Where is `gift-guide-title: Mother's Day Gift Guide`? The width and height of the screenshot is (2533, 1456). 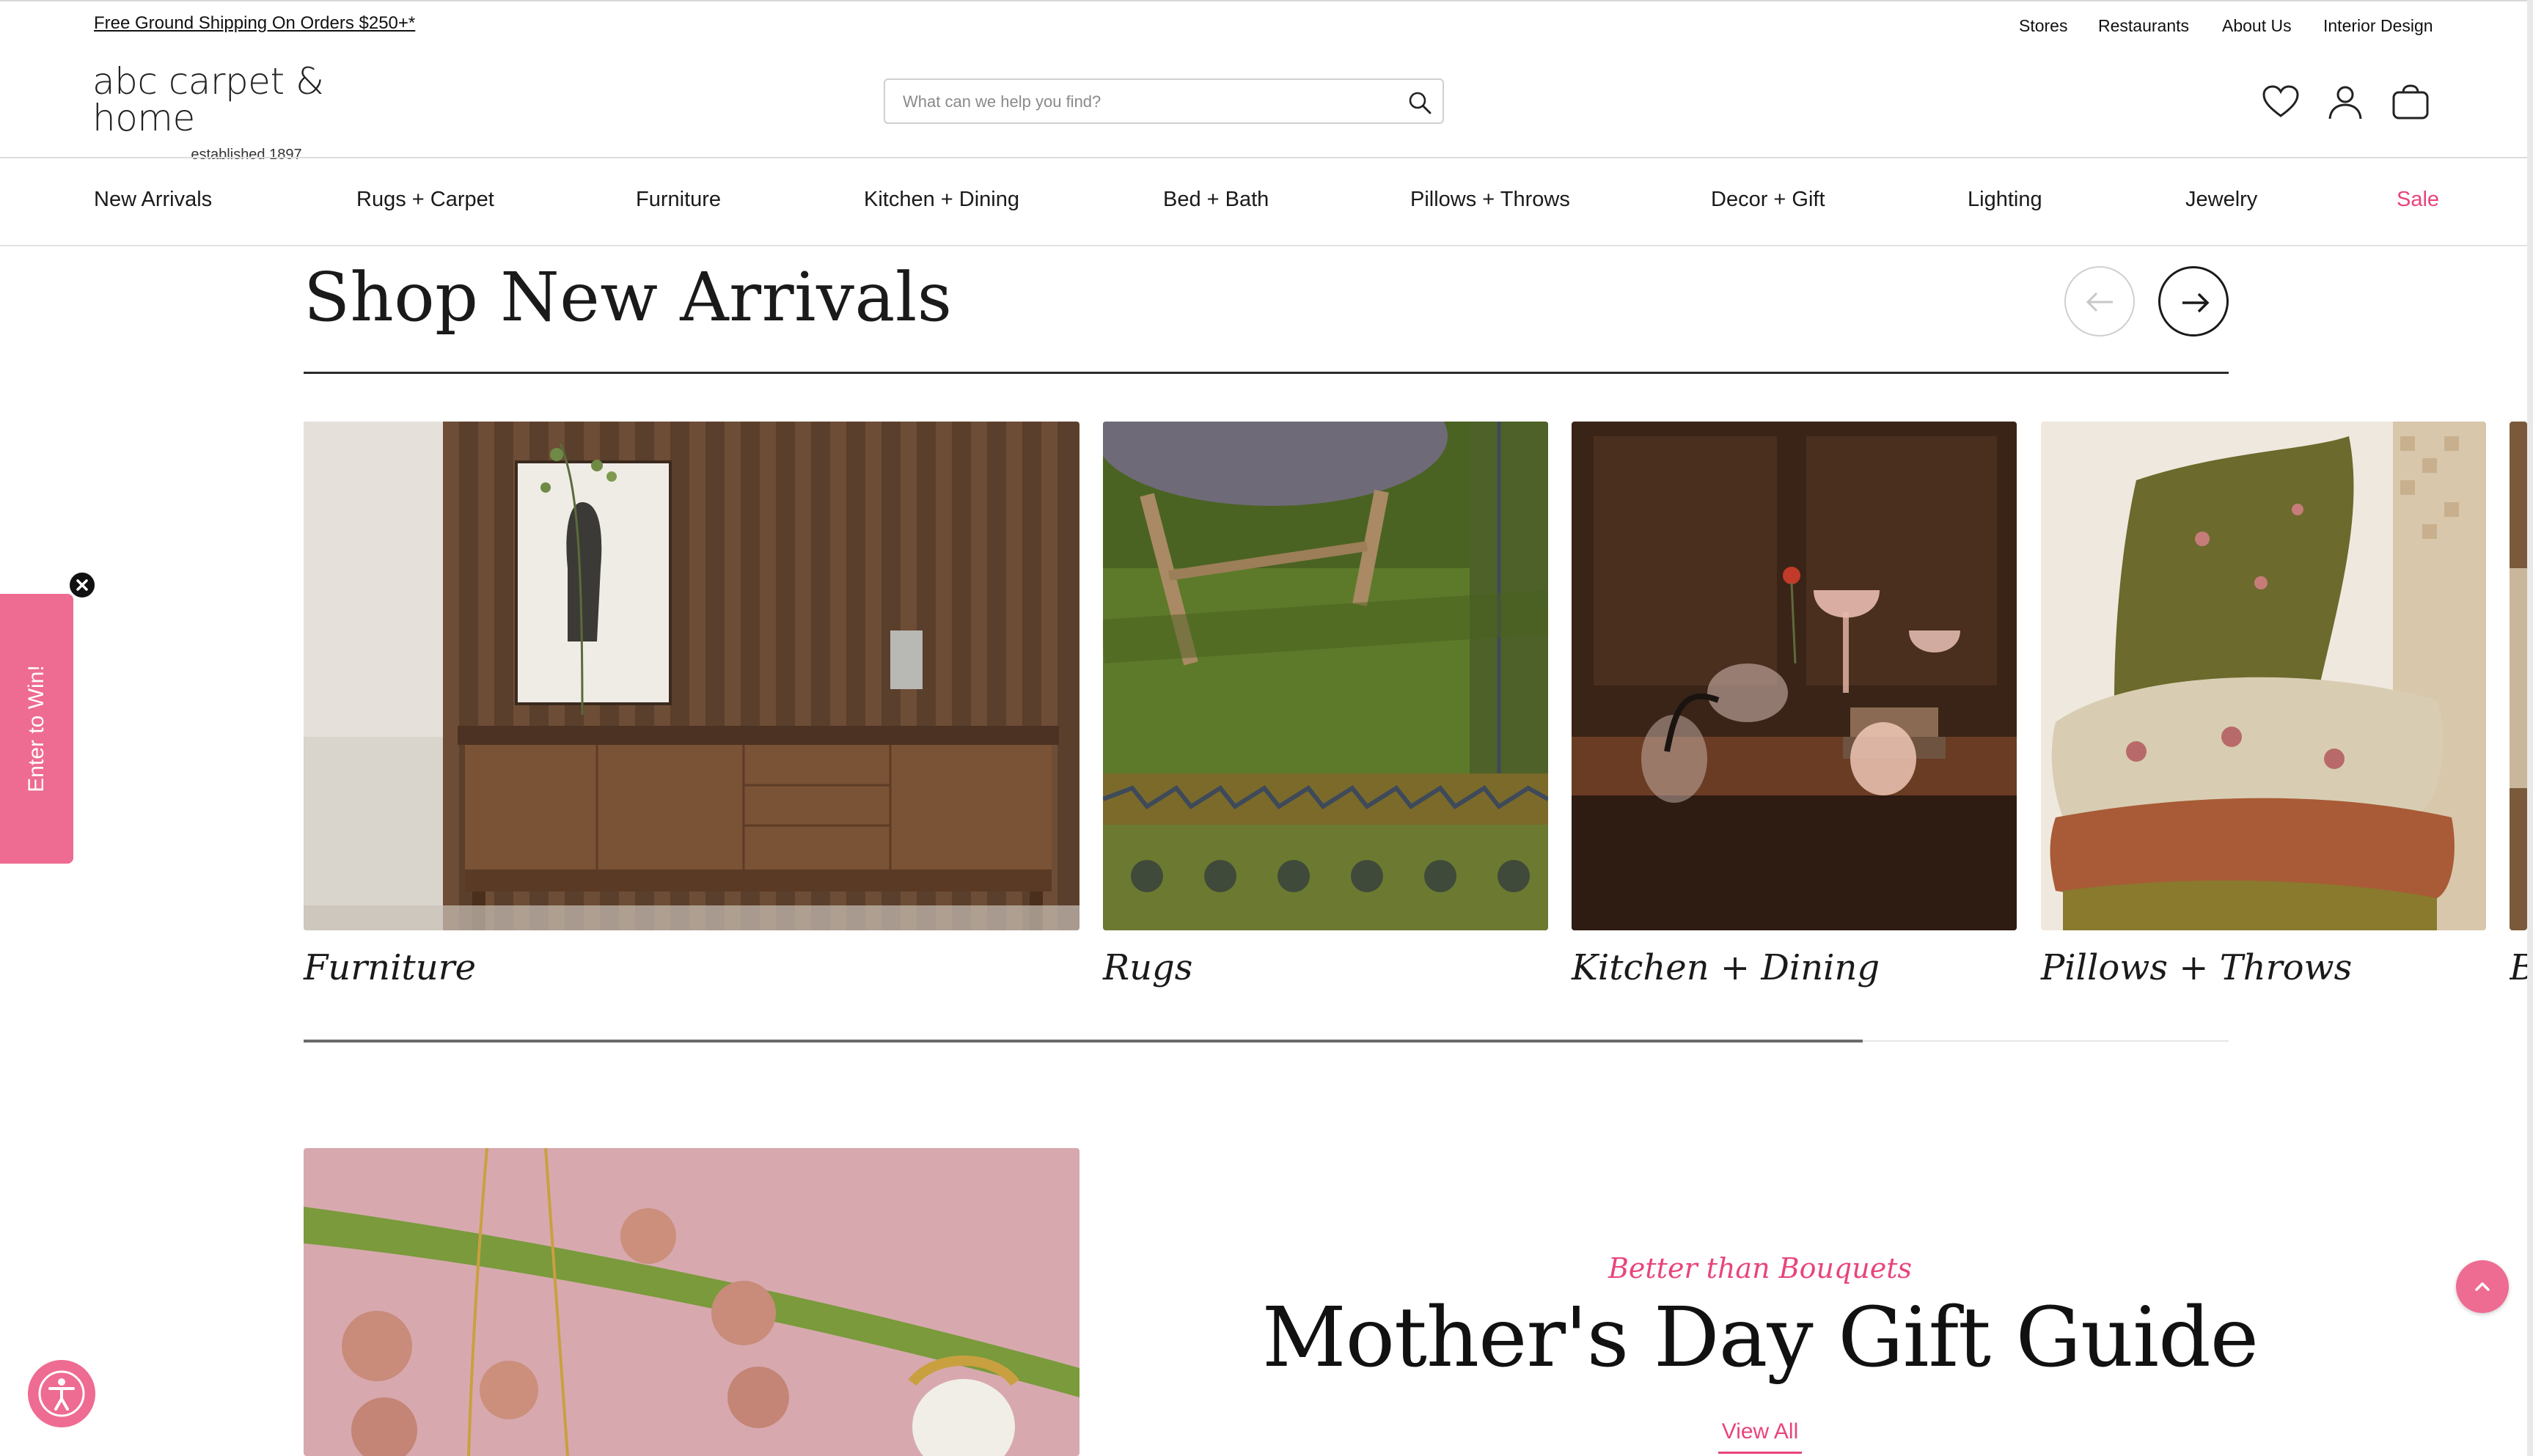 gift-guide-title: Mother's Day Gift Guide is located at coordinates (1760, 1338).